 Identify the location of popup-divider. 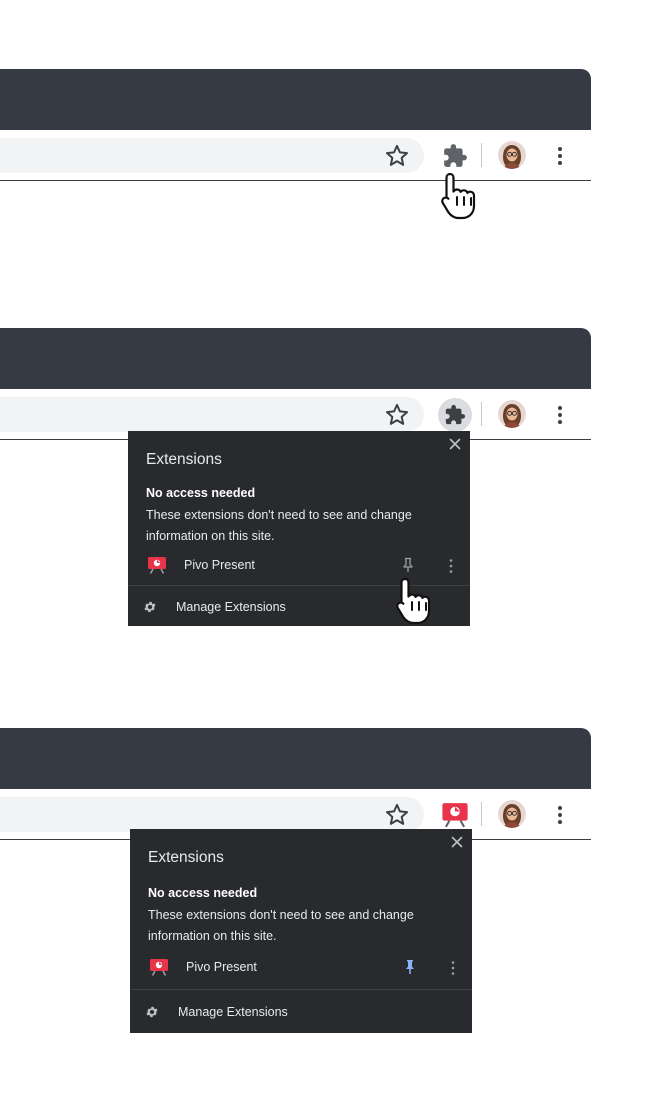
(301, 989).